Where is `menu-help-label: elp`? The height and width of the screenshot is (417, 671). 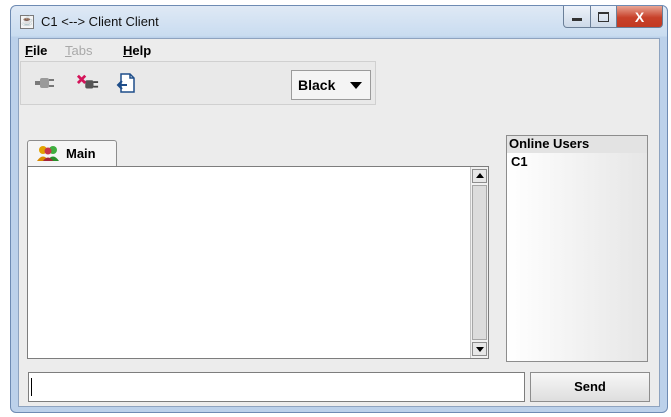
menu-help-label: elp is located at coordinates (142, 50).